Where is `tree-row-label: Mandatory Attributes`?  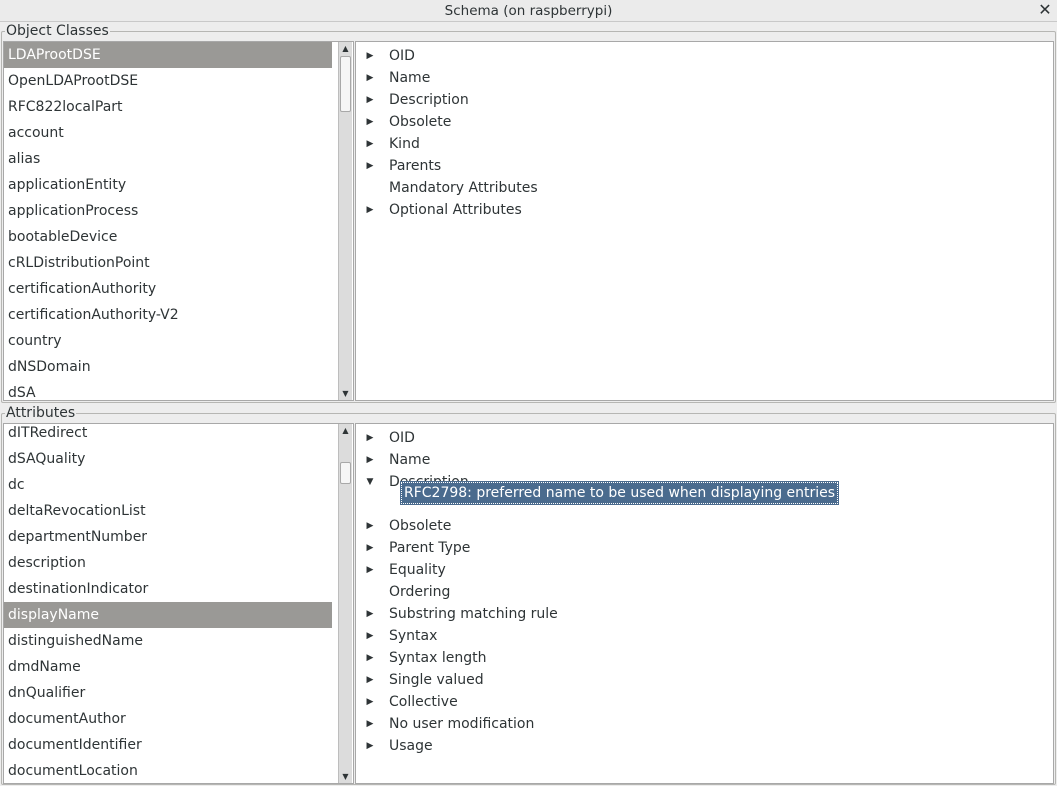
tree-row-label: Mandatory Attributes is located at coordinates (463, 188).